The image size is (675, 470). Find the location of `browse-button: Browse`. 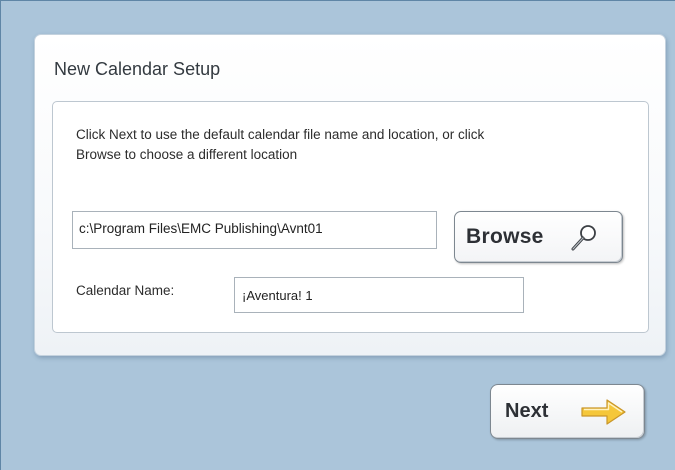

browse-button: Browse is located at coordinates (538, 237).